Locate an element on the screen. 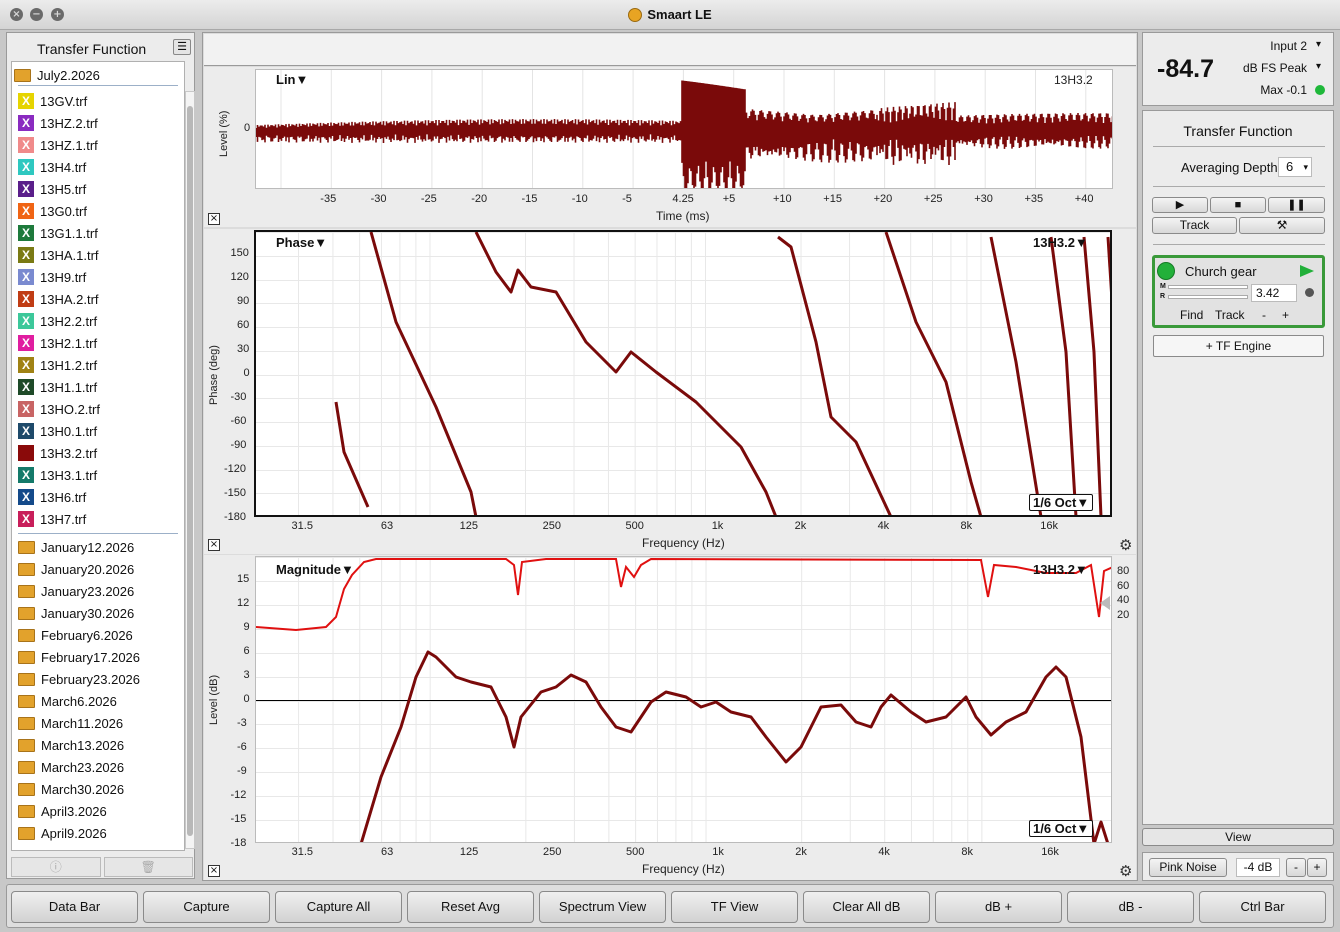  delay-lock-icon is located at coordinates (1309, 292).